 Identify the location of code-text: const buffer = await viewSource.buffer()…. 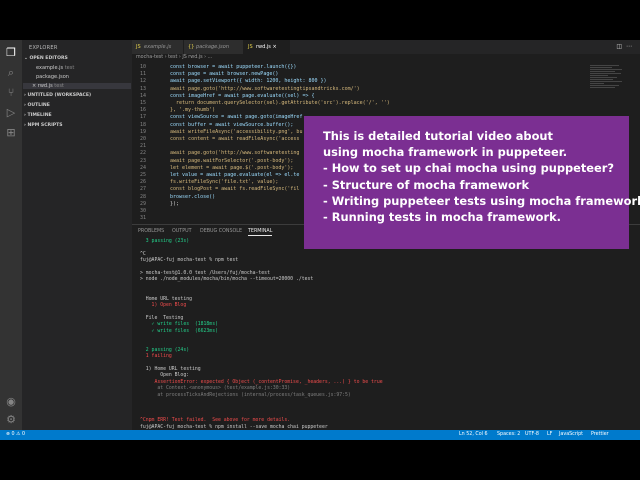
(232, 124).